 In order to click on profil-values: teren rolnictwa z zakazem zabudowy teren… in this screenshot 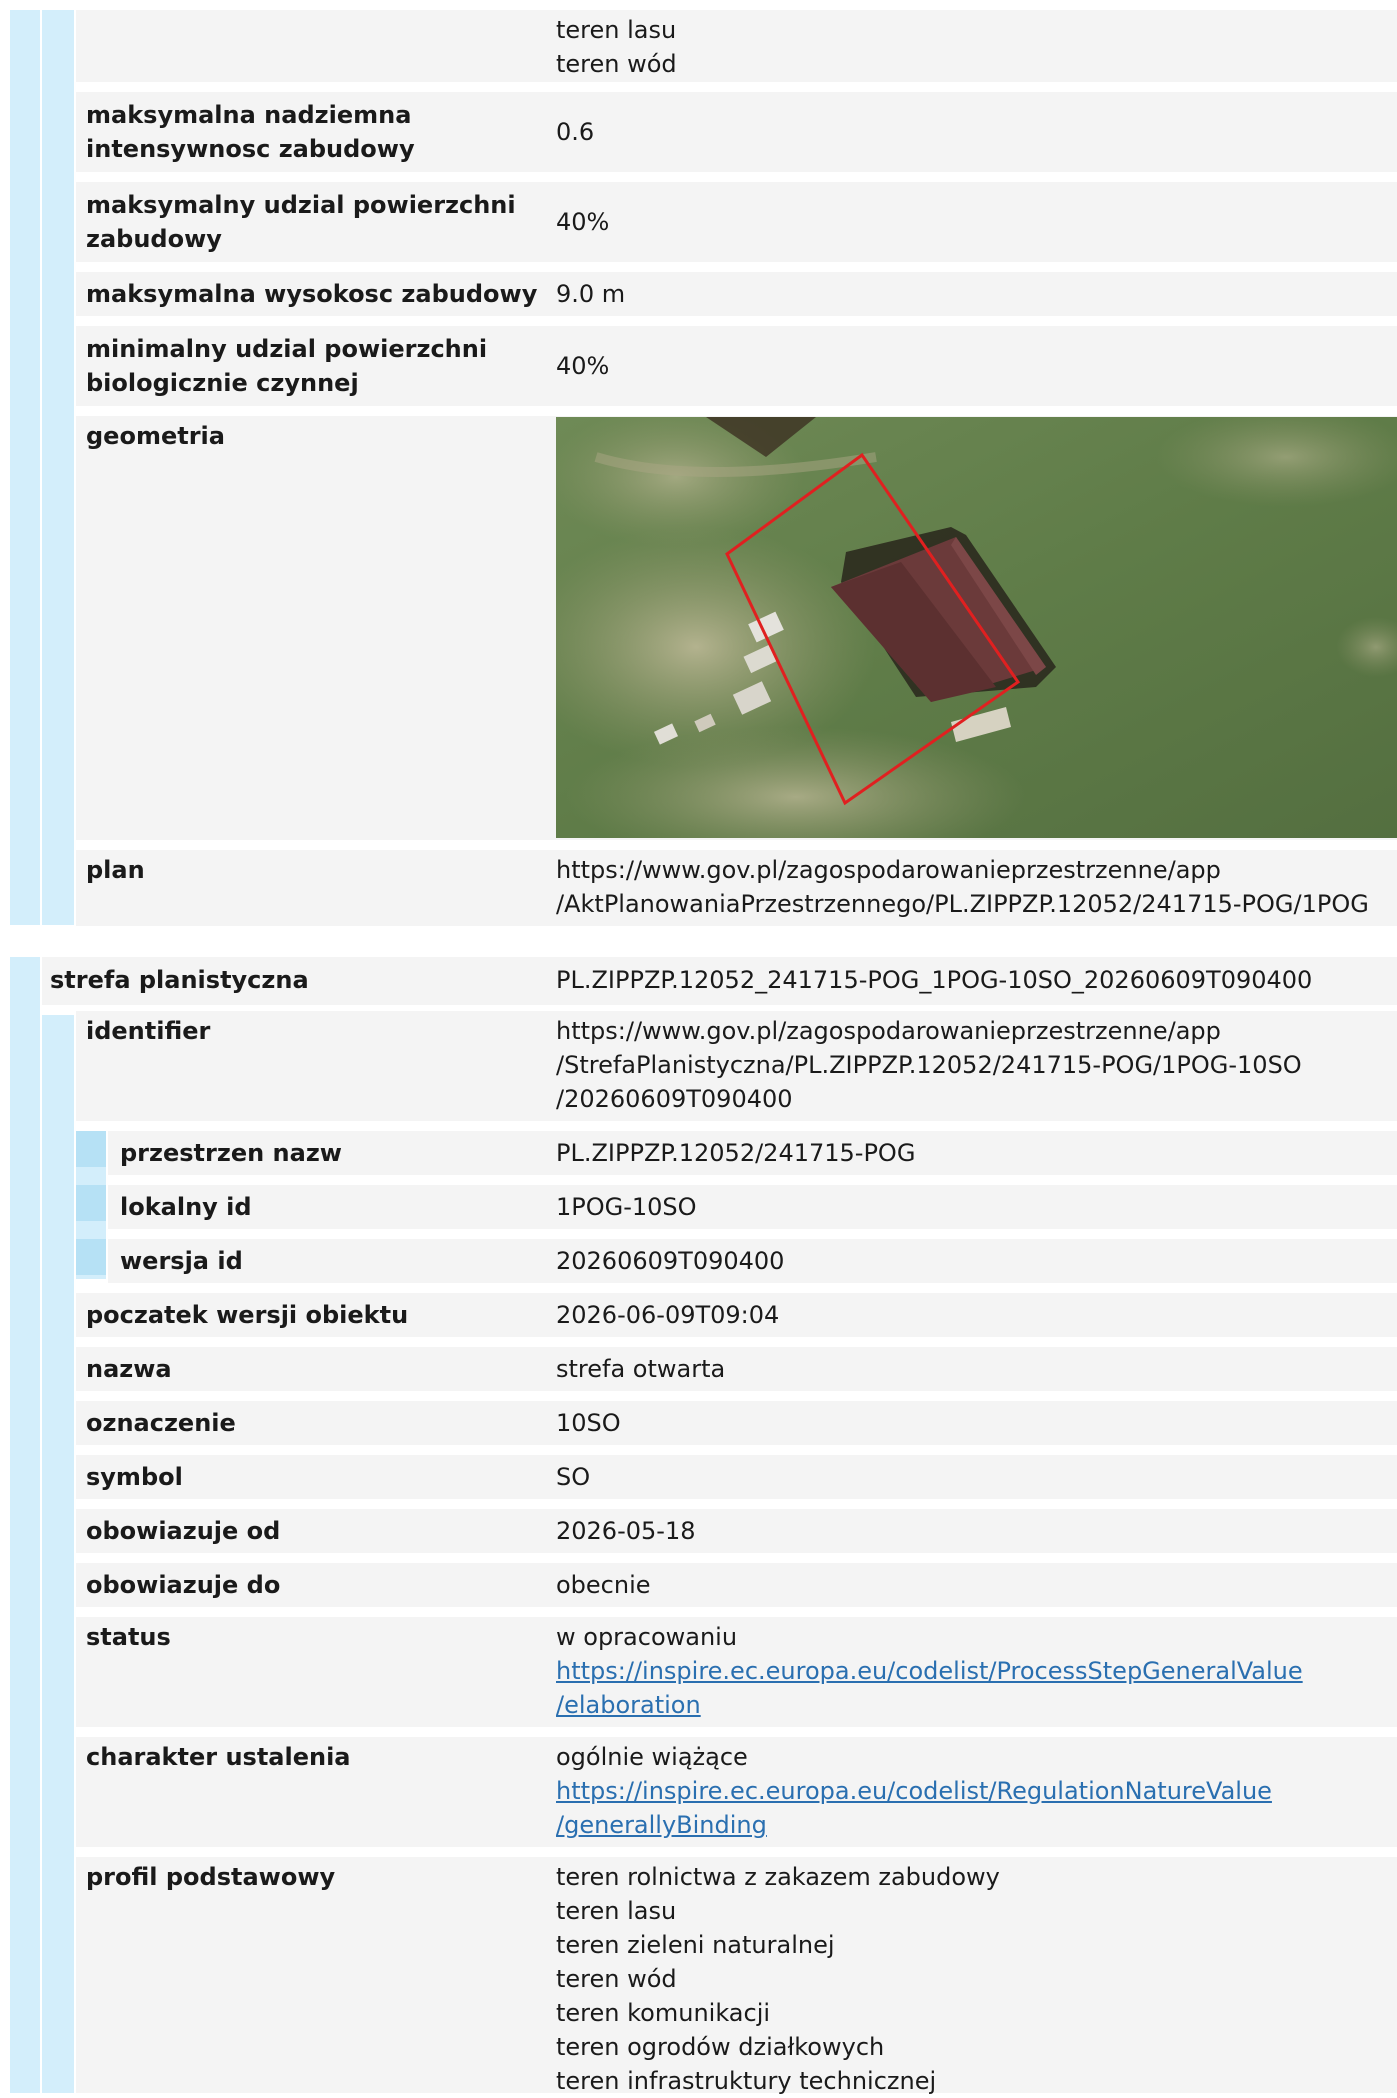, I will do `click(778, 1979)`.